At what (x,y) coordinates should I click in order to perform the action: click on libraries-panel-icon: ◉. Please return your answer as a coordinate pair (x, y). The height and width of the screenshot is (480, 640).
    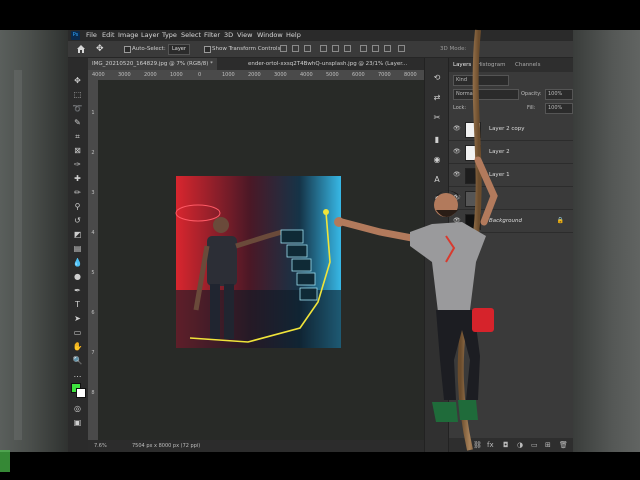
    Looking at the image, I should click on (437, 160).